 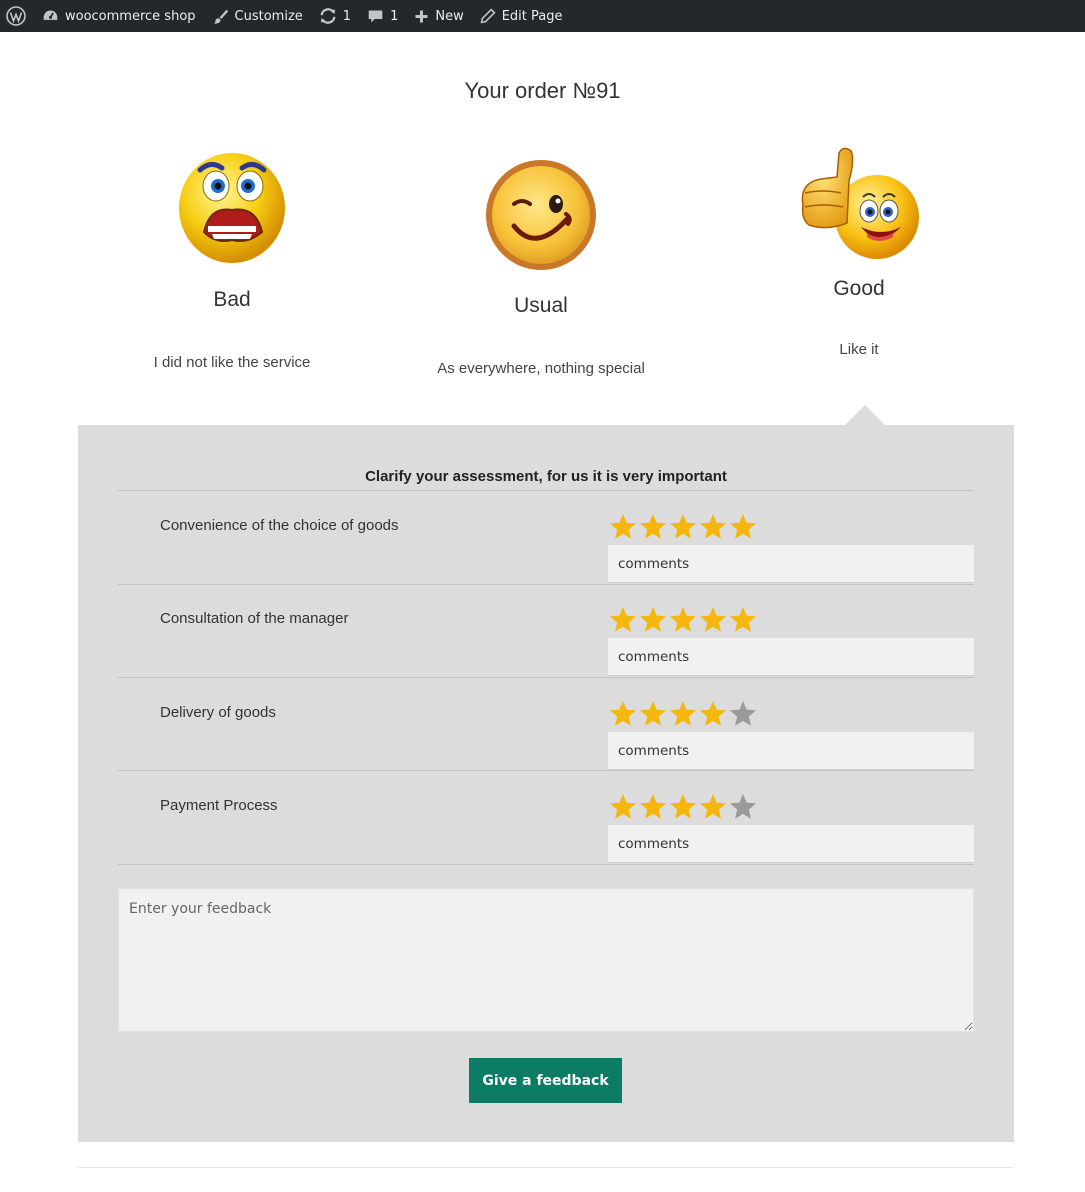 I want to click on plus-icon, so click(x=421, y=16).